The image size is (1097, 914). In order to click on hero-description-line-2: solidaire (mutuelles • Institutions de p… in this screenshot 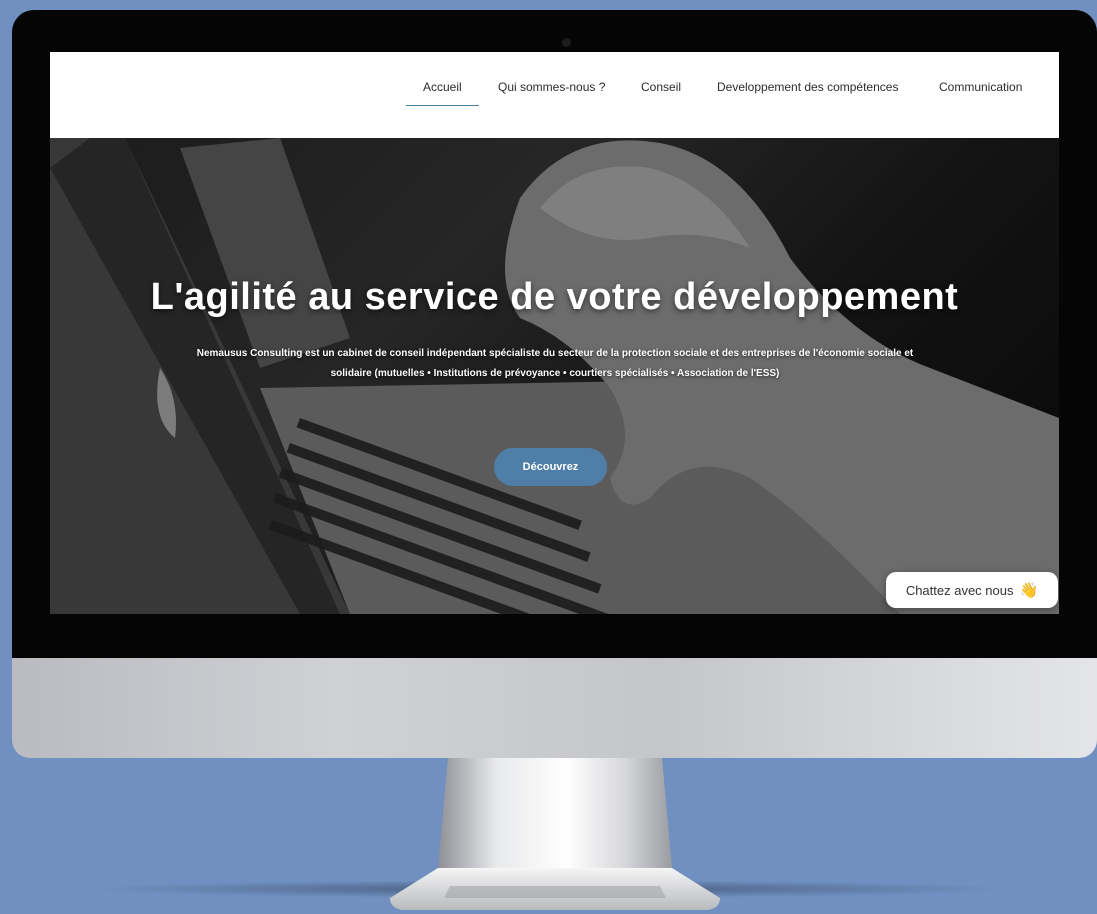, I will do `click(555, 373)`.